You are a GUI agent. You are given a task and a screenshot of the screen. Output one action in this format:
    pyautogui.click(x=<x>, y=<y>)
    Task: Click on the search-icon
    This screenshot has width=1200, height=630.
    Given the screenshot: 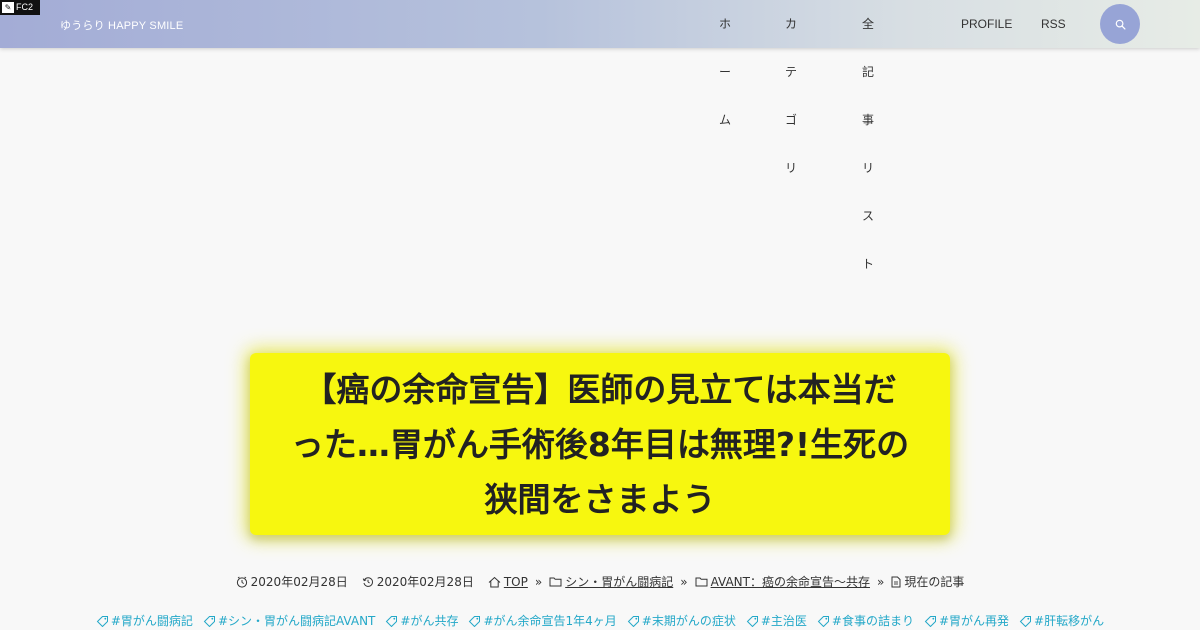 What is the action you would take?
    pyautogui.click(x=1120, y=24)
    